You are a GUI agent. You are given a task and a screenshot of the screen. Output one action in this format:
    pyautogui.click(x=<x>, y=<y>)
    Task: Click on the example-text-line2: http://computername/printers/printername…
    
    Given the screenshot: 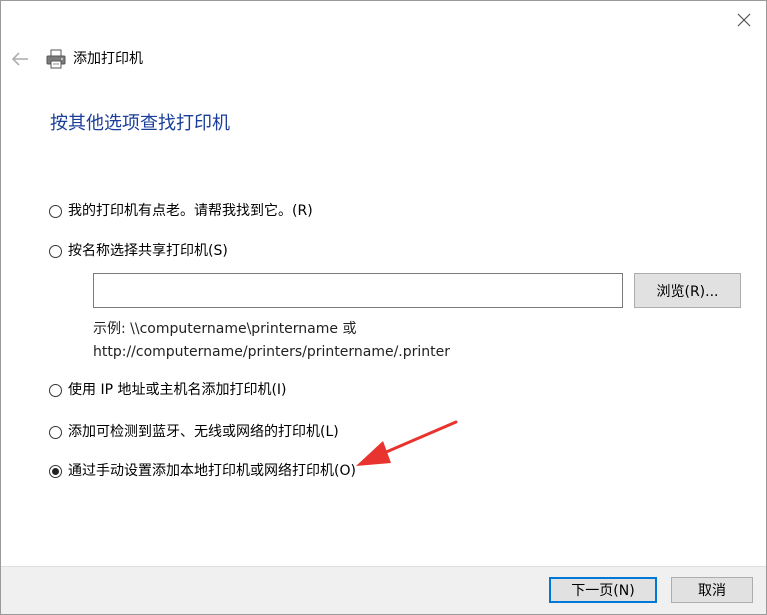 What is the action you would take?
    pyautogui.click(x=272, y=352)
    